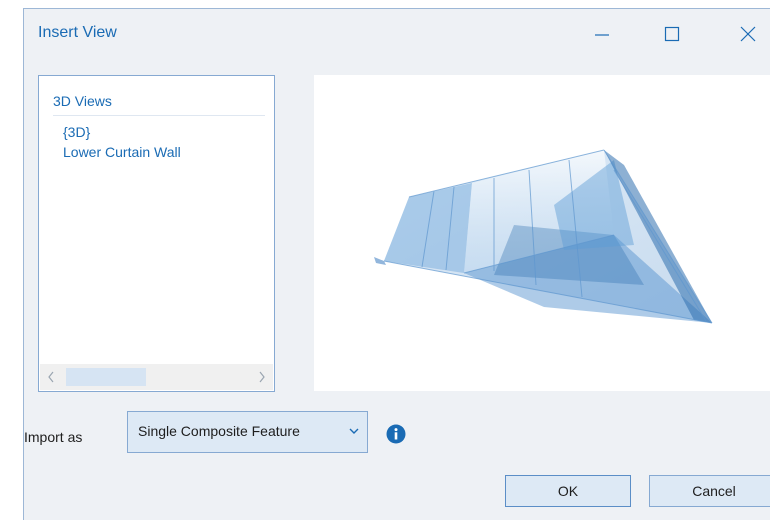 This screenshot has width=770, height=520. Describe the element at coordinates (568, 491) in the screenshot. I see `ok-button: OK` at that location.